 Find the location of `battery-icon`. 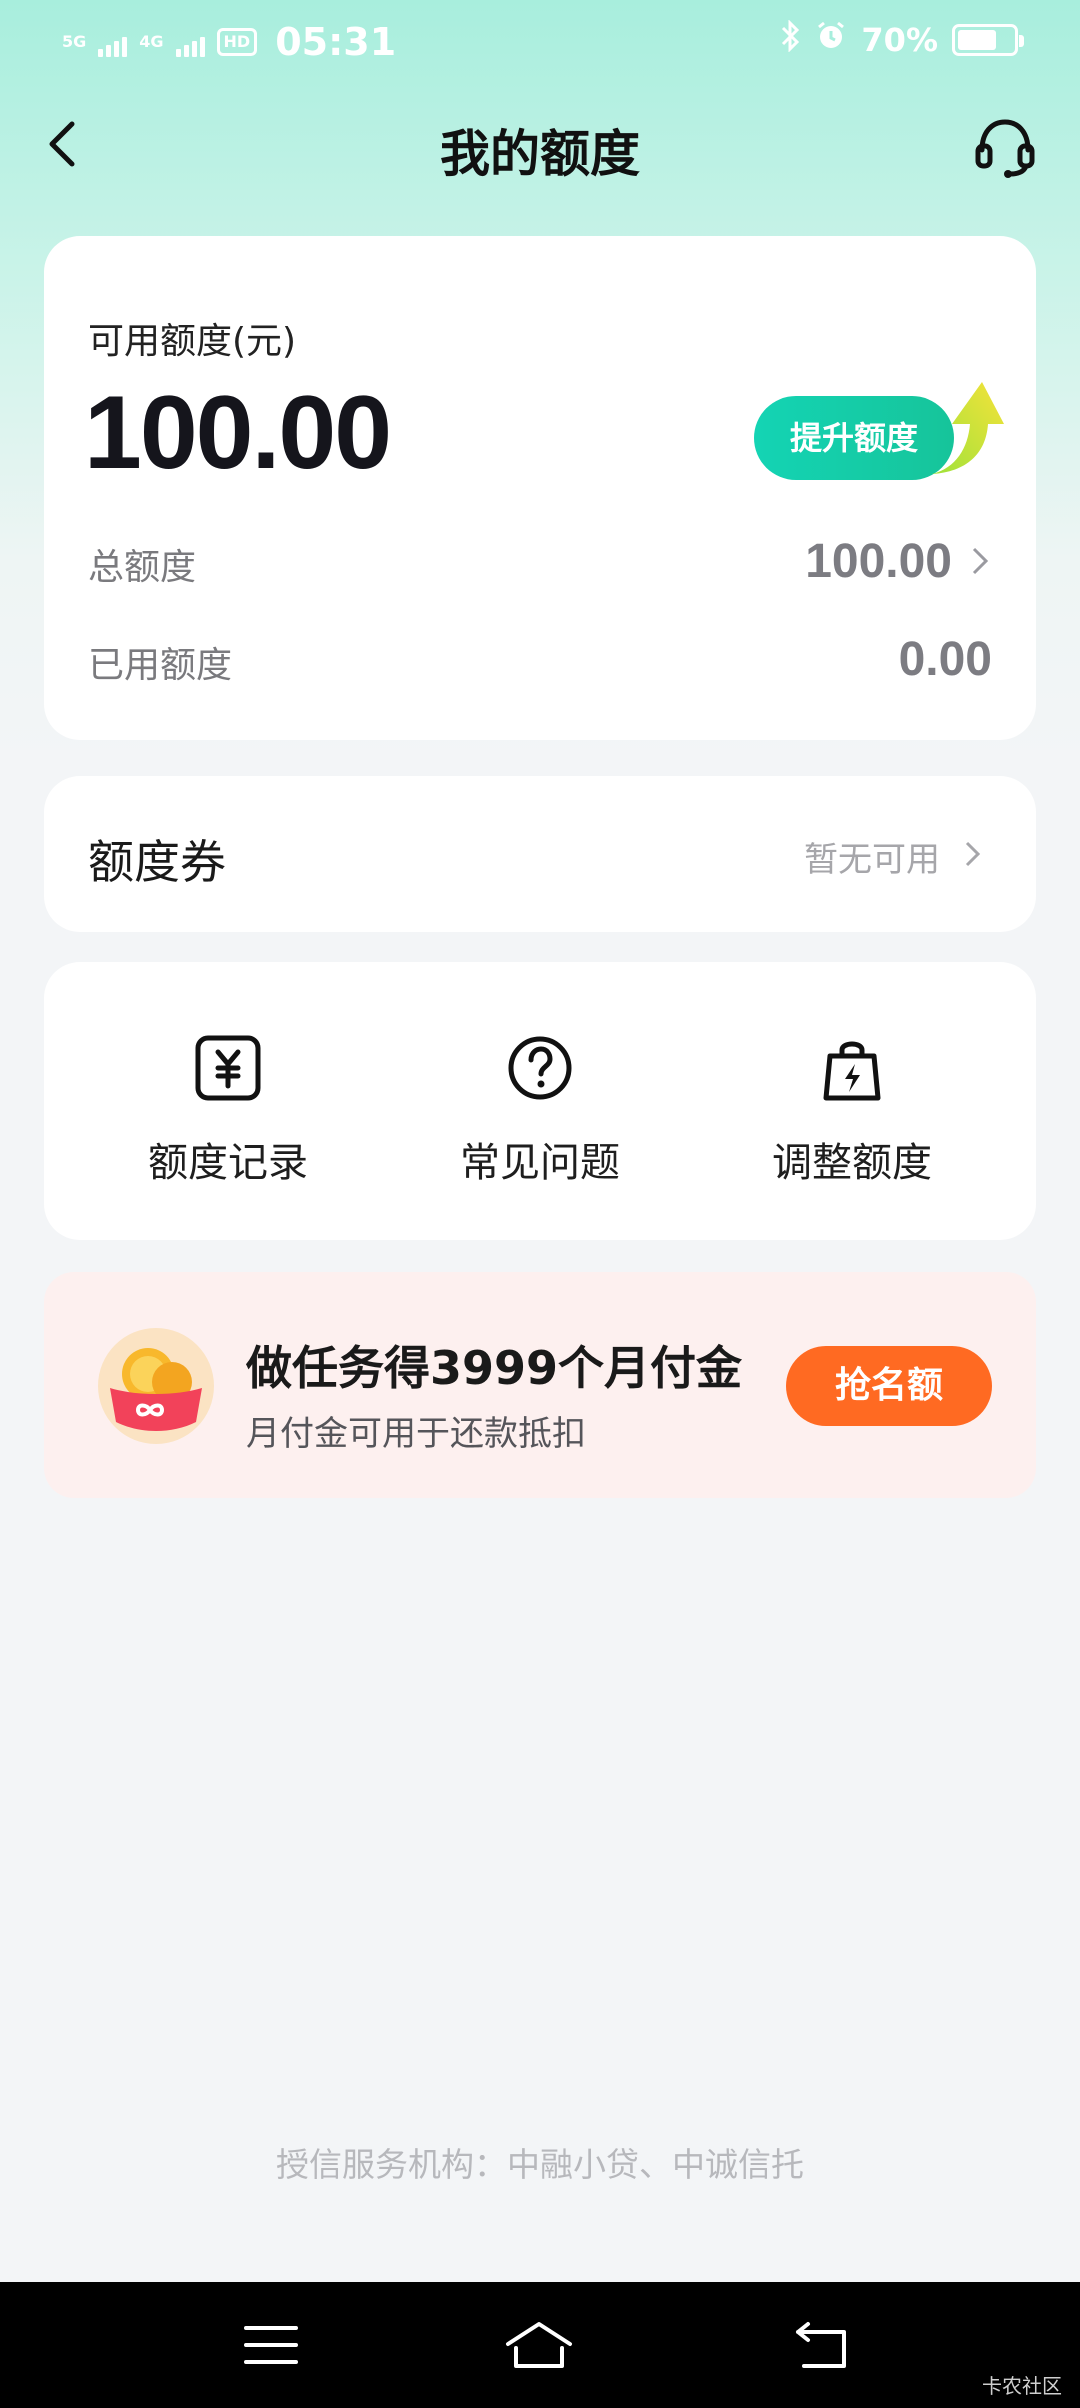

battery-icon is located at coordinates (988, 40).